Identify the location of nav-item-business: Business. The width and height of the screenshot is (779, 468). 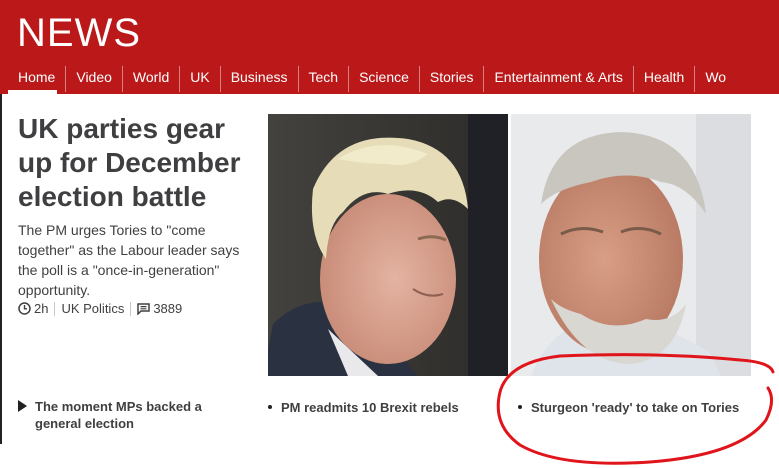
(258, 79).